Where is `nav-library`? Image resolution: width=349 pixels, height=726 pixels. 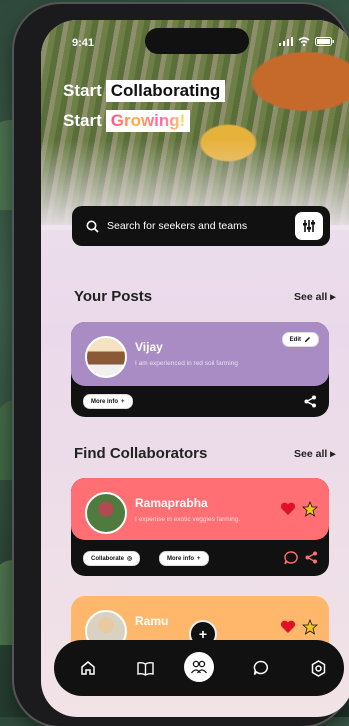 nav-library is located at coordinates (145, 668).